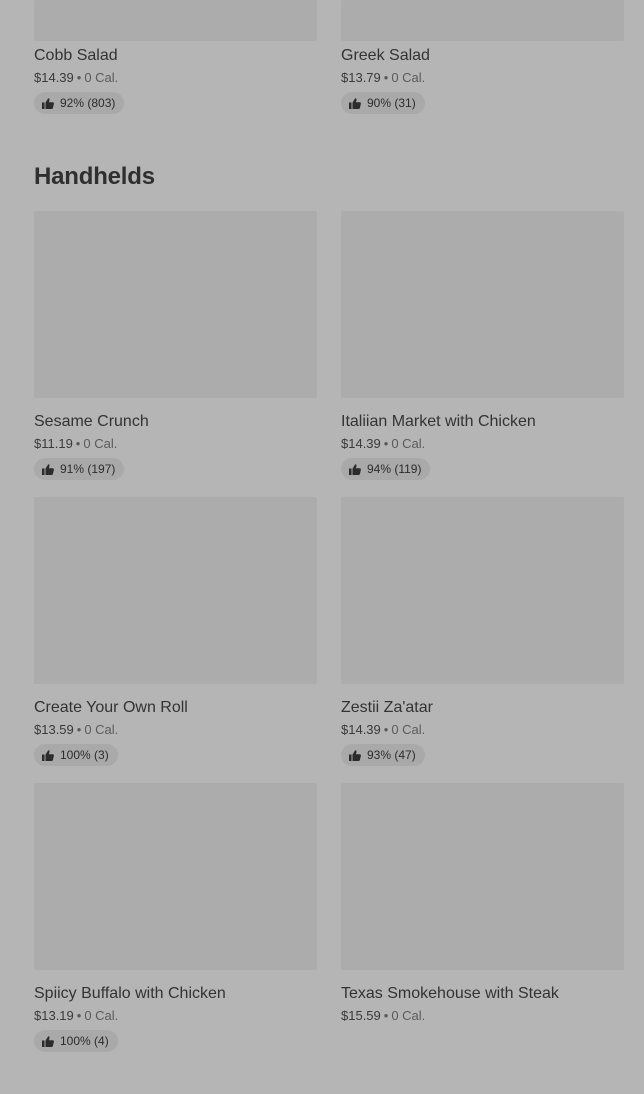  Describe the element at coordinates (387, 707) in the screenshot. I see `menu-item-name: Zestii Za'atar` at that location.